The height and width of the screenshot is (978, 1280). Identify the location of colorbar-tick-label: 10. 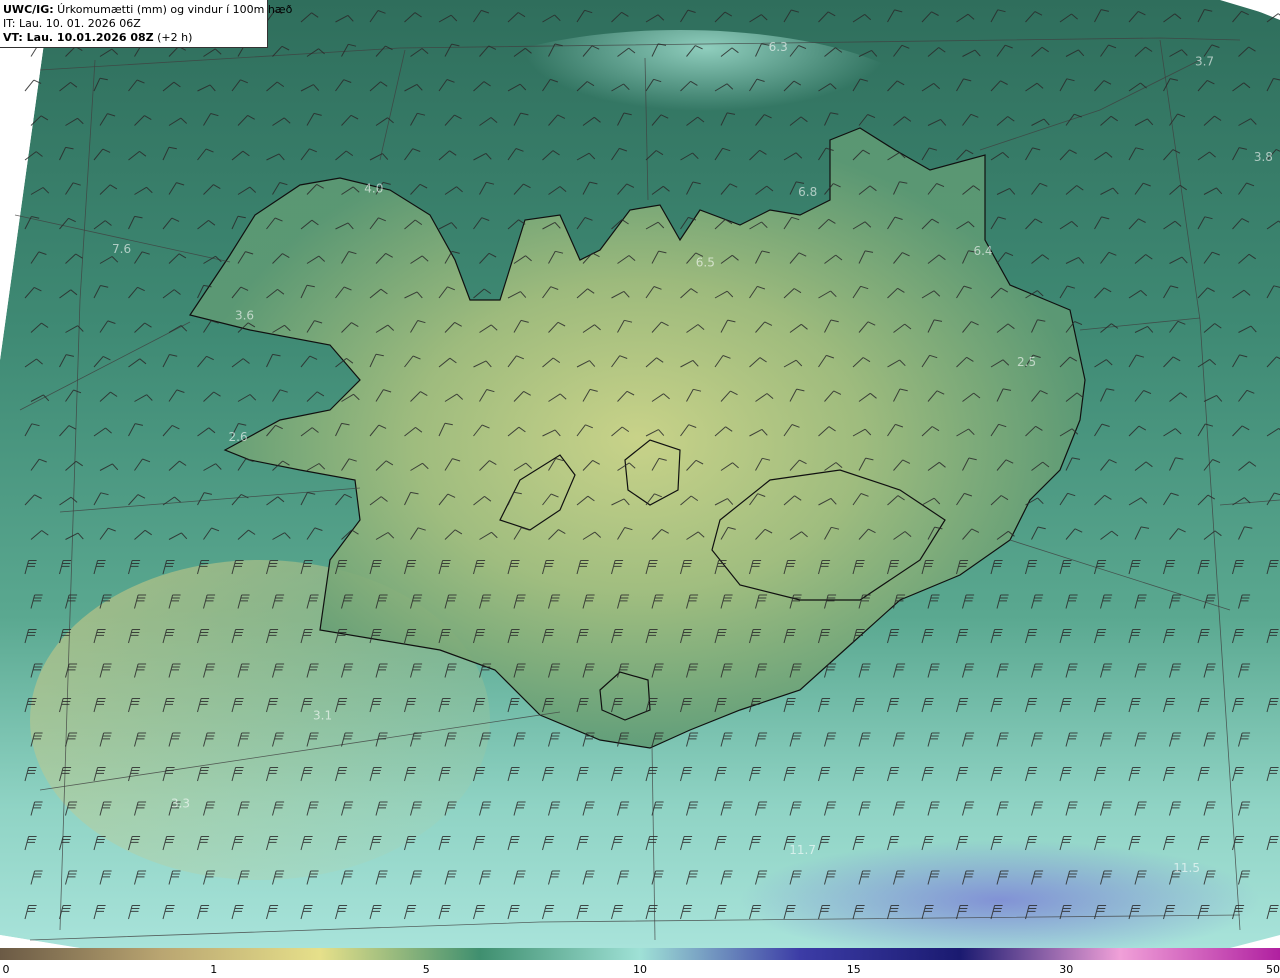
(640, 969).